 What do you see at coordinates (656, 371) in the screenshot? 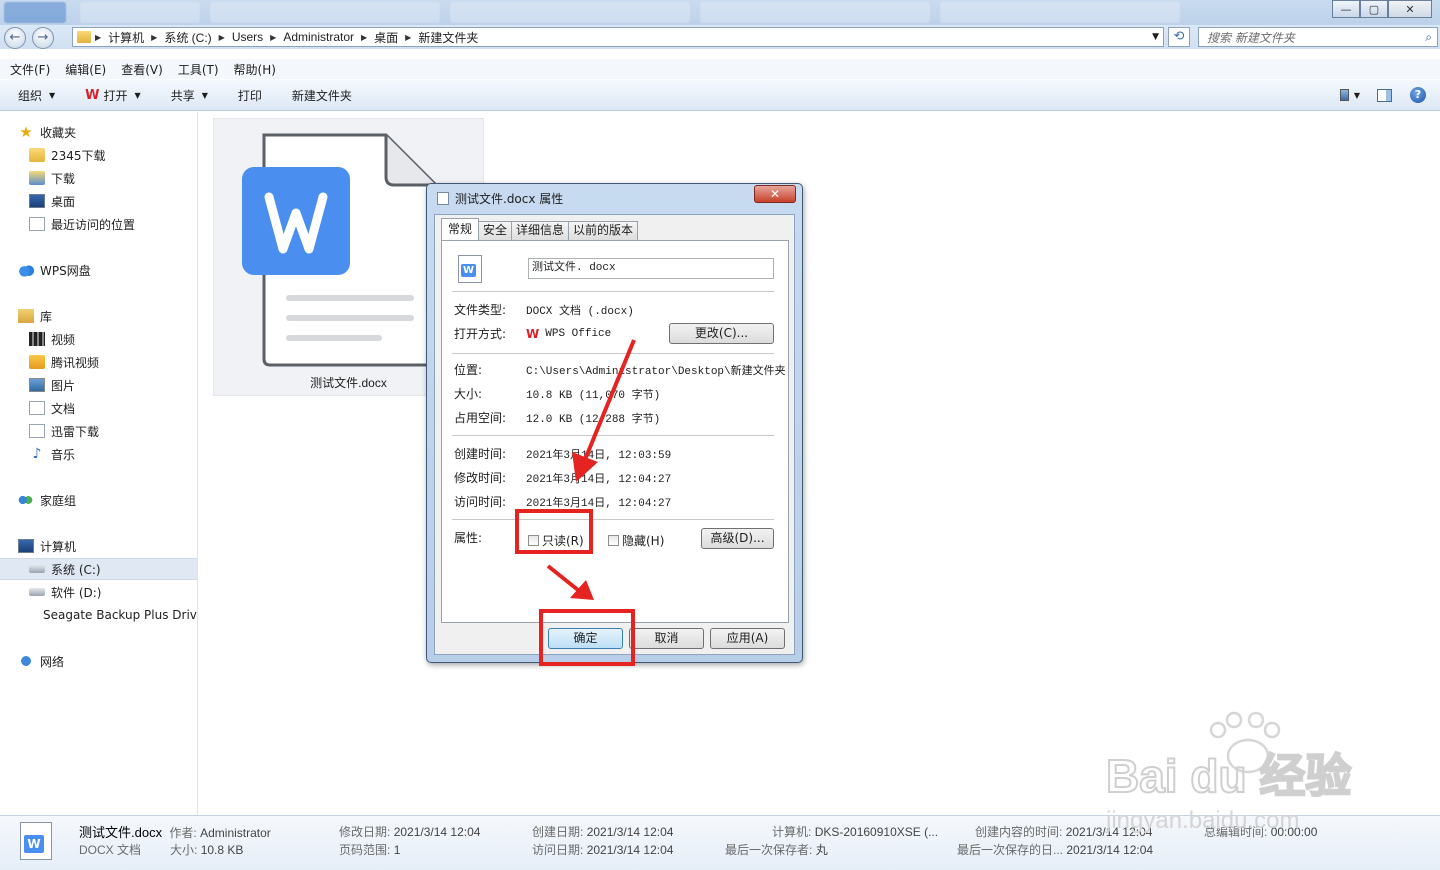
I see `location-value: C:\Users\Administrator\Desktop\新建文件夹` at bounding box center [656, 371].